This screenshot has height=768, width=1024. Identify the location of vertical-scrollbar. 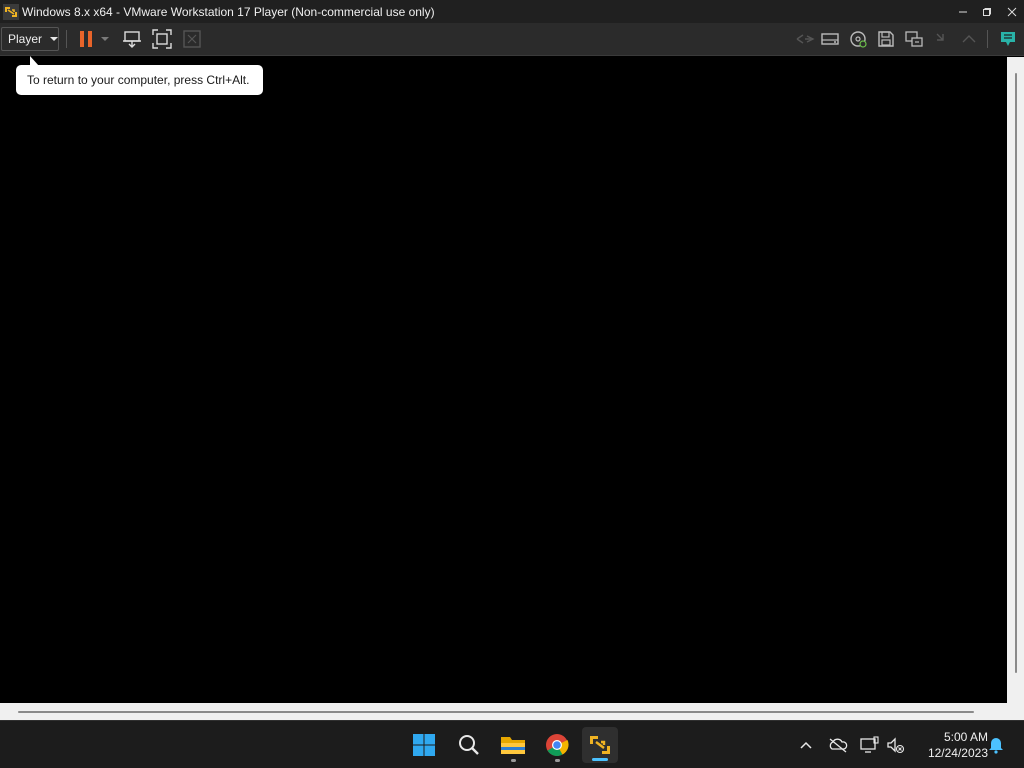
(1015, 380).